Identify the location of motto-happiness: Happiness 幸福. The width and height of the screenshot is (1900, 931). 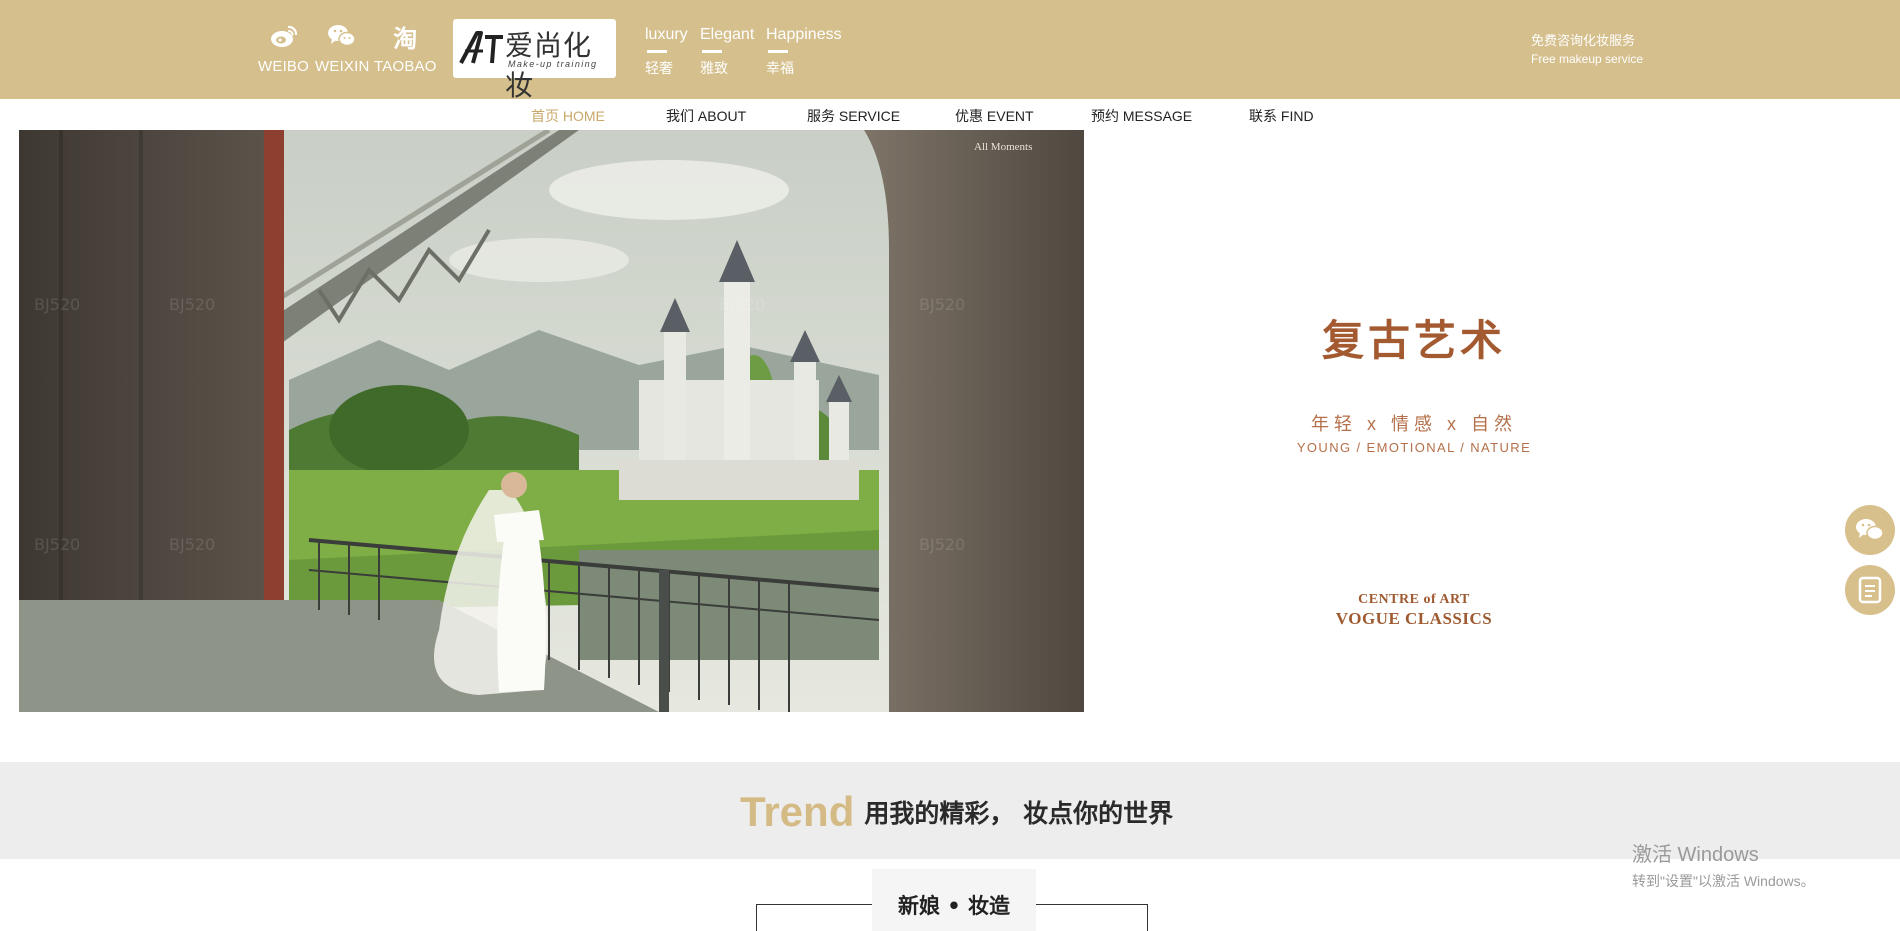
(804, 51).